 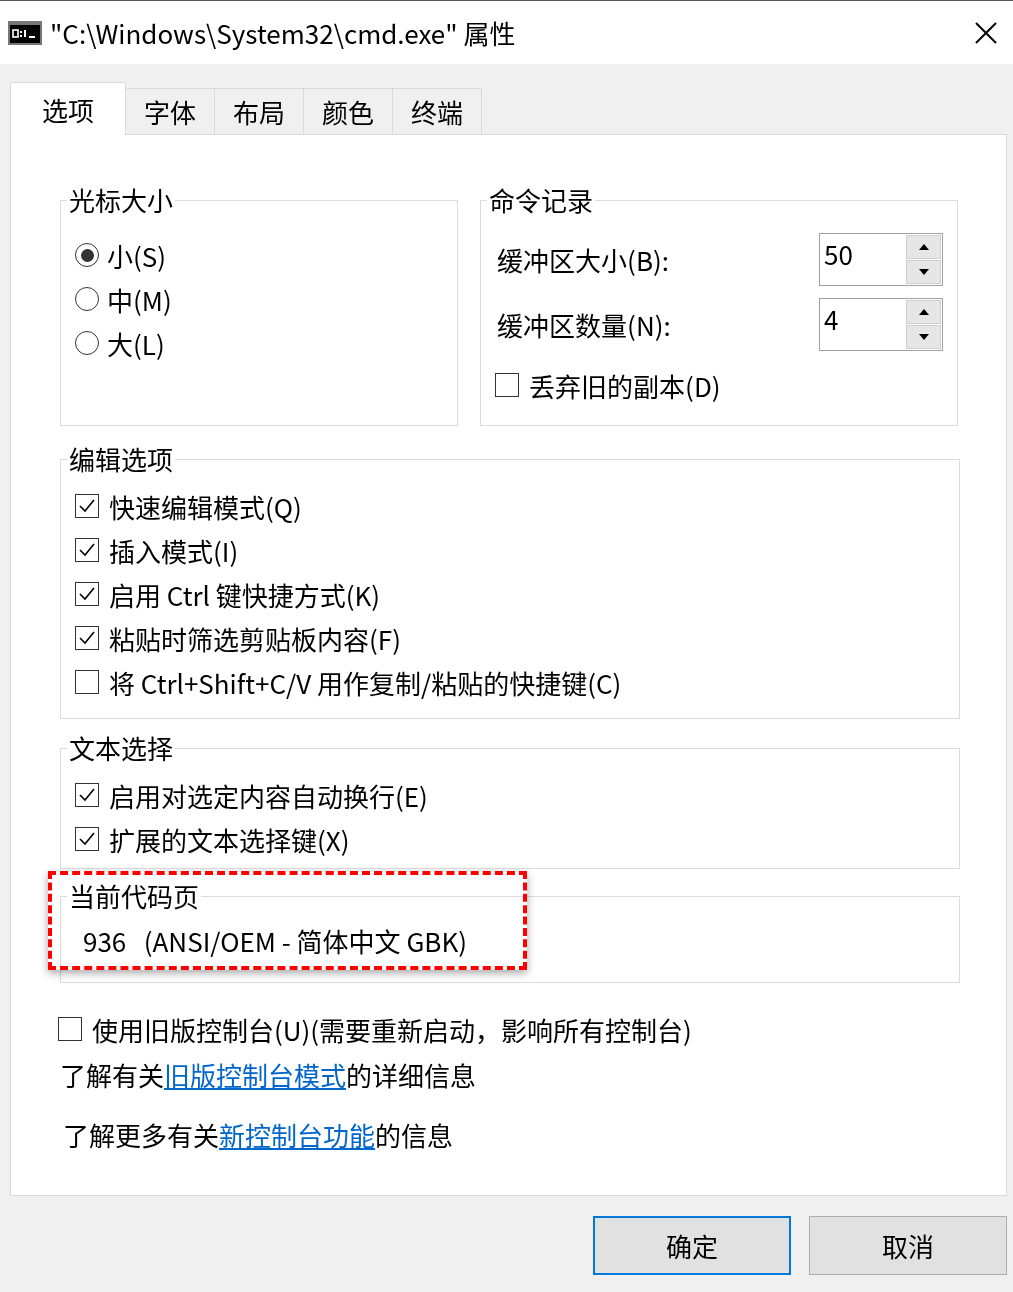 I want to click on group-title: 编辑选项, so click(x=121, y=459).